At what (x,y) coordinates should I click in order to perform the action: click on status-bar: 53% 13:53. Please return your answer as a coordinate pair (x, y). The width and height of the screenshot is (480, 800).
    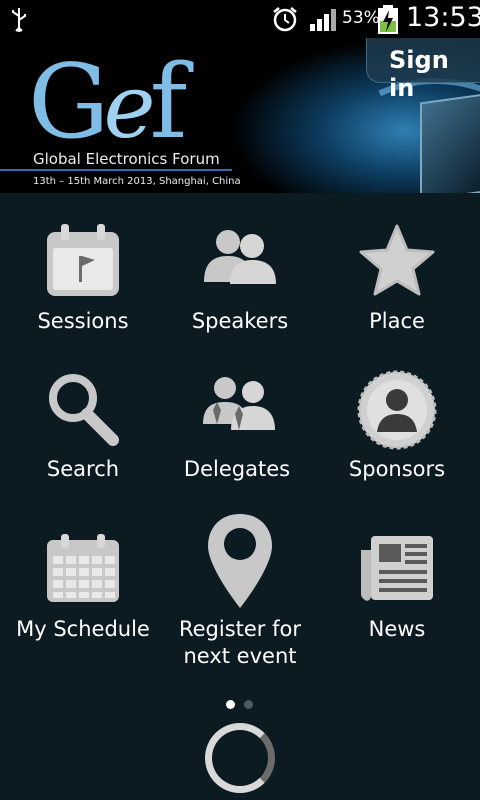
    Looking at the image, I should click on (240, 19).